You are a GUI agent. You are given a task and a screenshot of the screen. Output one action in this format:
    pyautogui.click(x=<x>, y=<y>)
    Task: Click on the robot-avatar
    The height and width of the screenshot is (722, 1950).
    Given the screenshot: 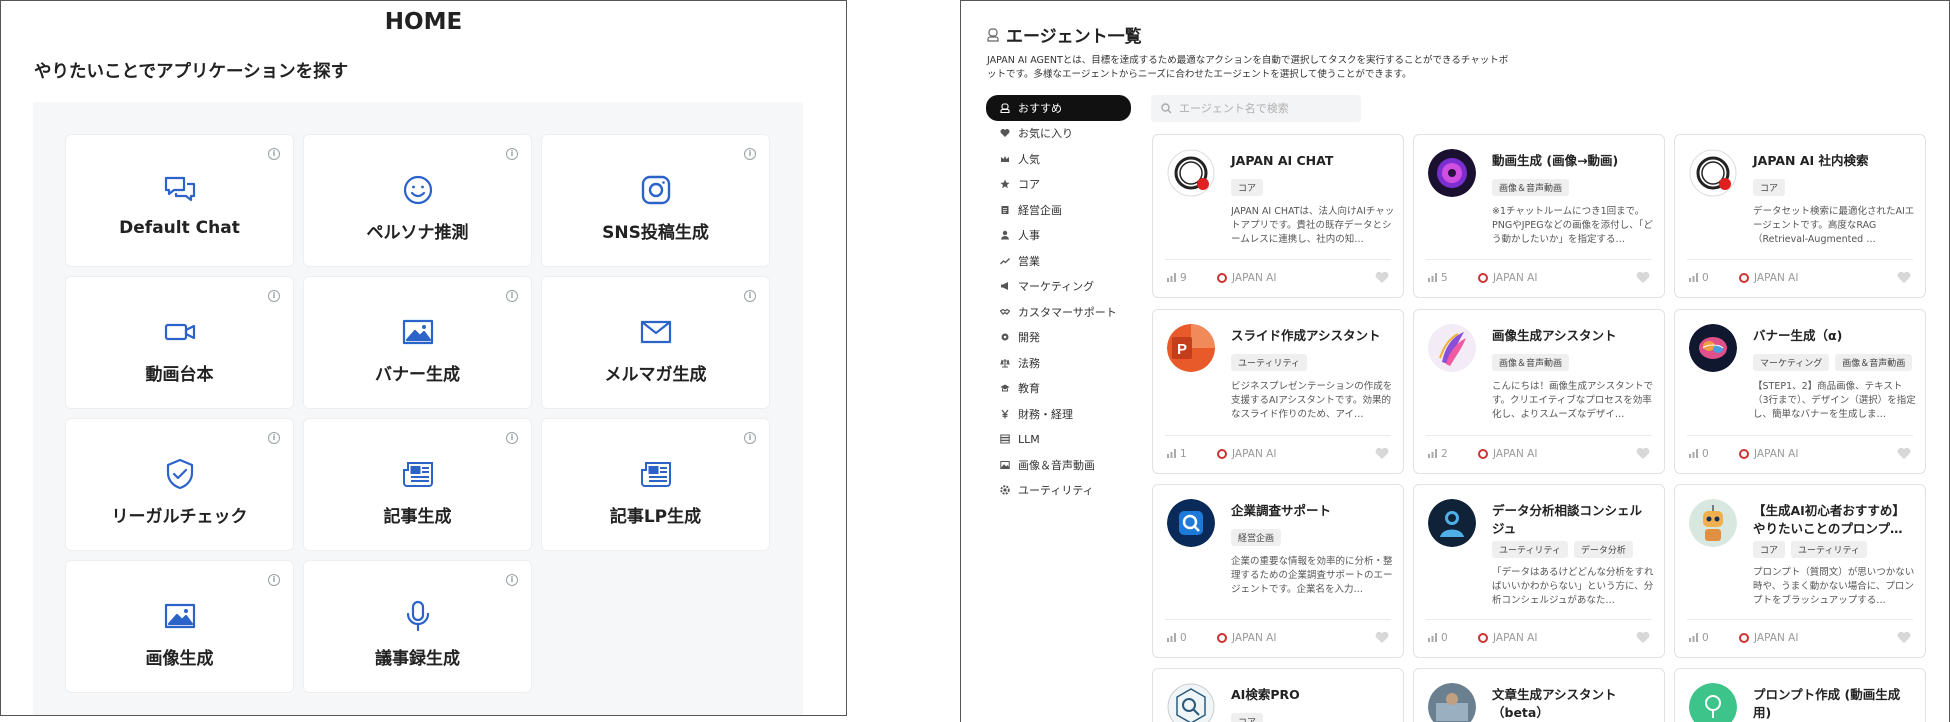 What is the action you would take?
    pyautogui.click(x=1713, y=523)
    